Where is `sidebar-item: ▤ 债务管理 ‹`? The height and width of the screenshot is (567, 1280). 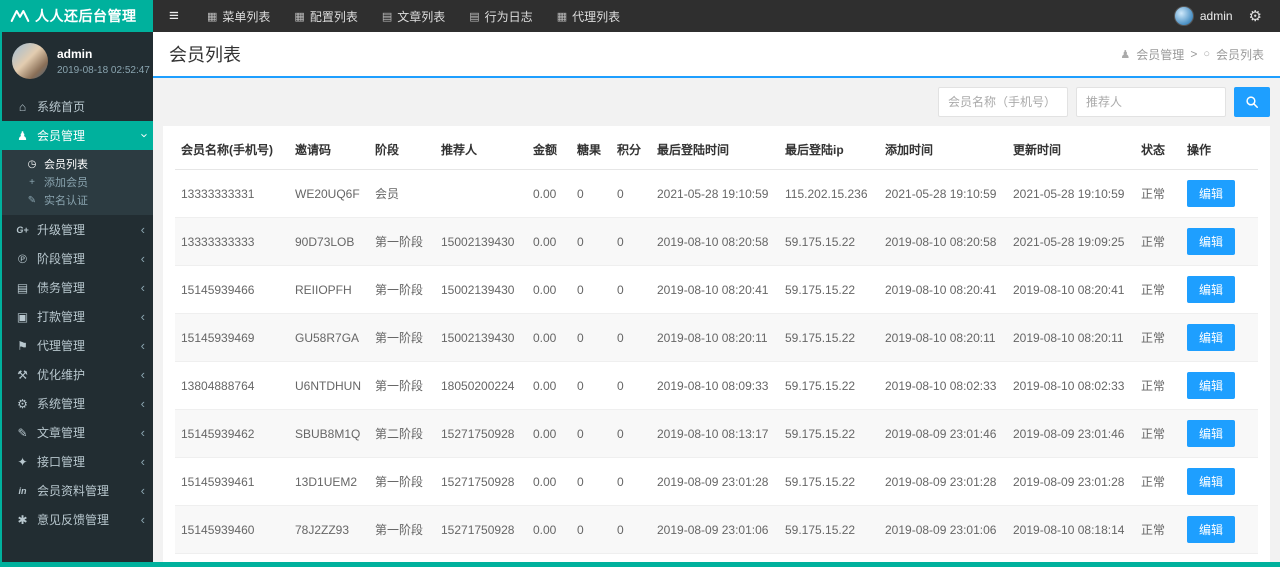 sidebar-item: ▤ 债务管理 ‹ is located at coordinates (77, 287).